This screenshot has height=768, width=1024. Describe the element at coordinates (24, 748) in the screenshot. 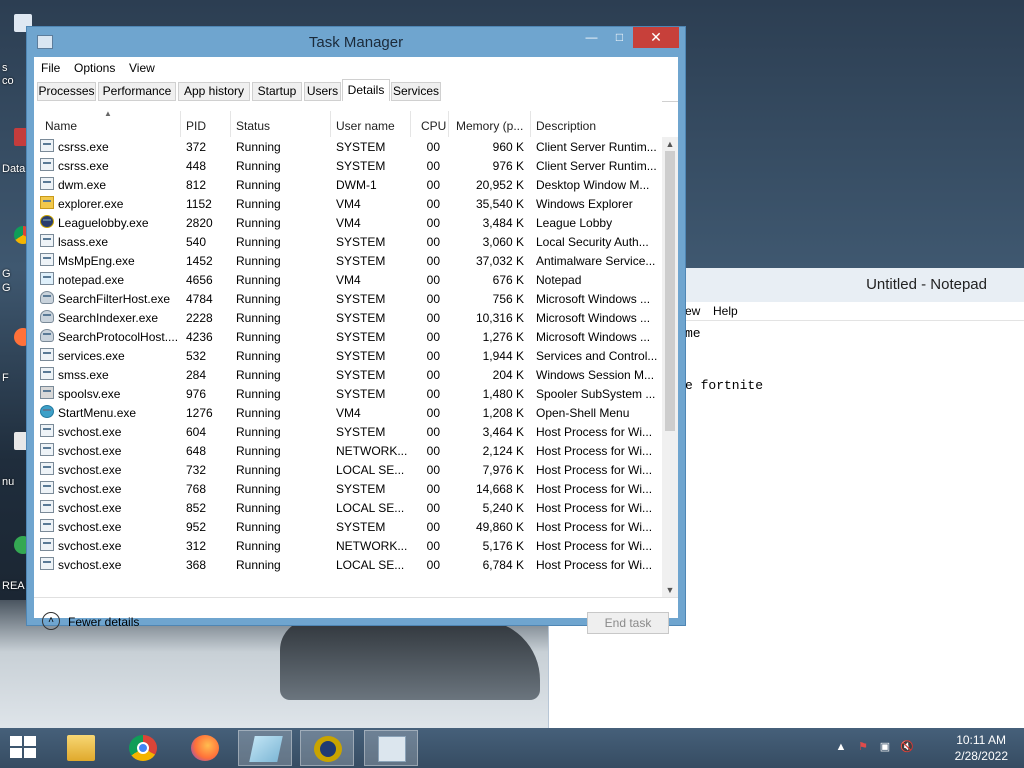

I see `start-button` at that location.